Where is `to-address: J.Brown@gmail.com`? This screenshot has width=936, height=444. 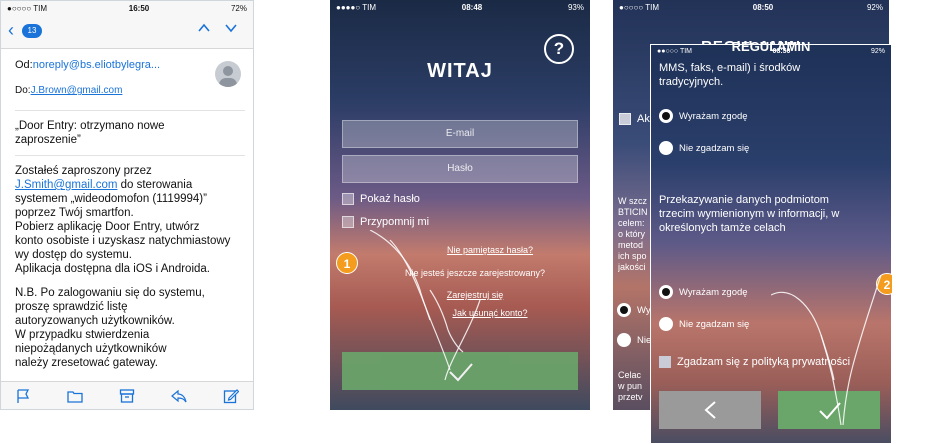
to-address: J.Brown@gmail.com is located at coordinates (77, 90).